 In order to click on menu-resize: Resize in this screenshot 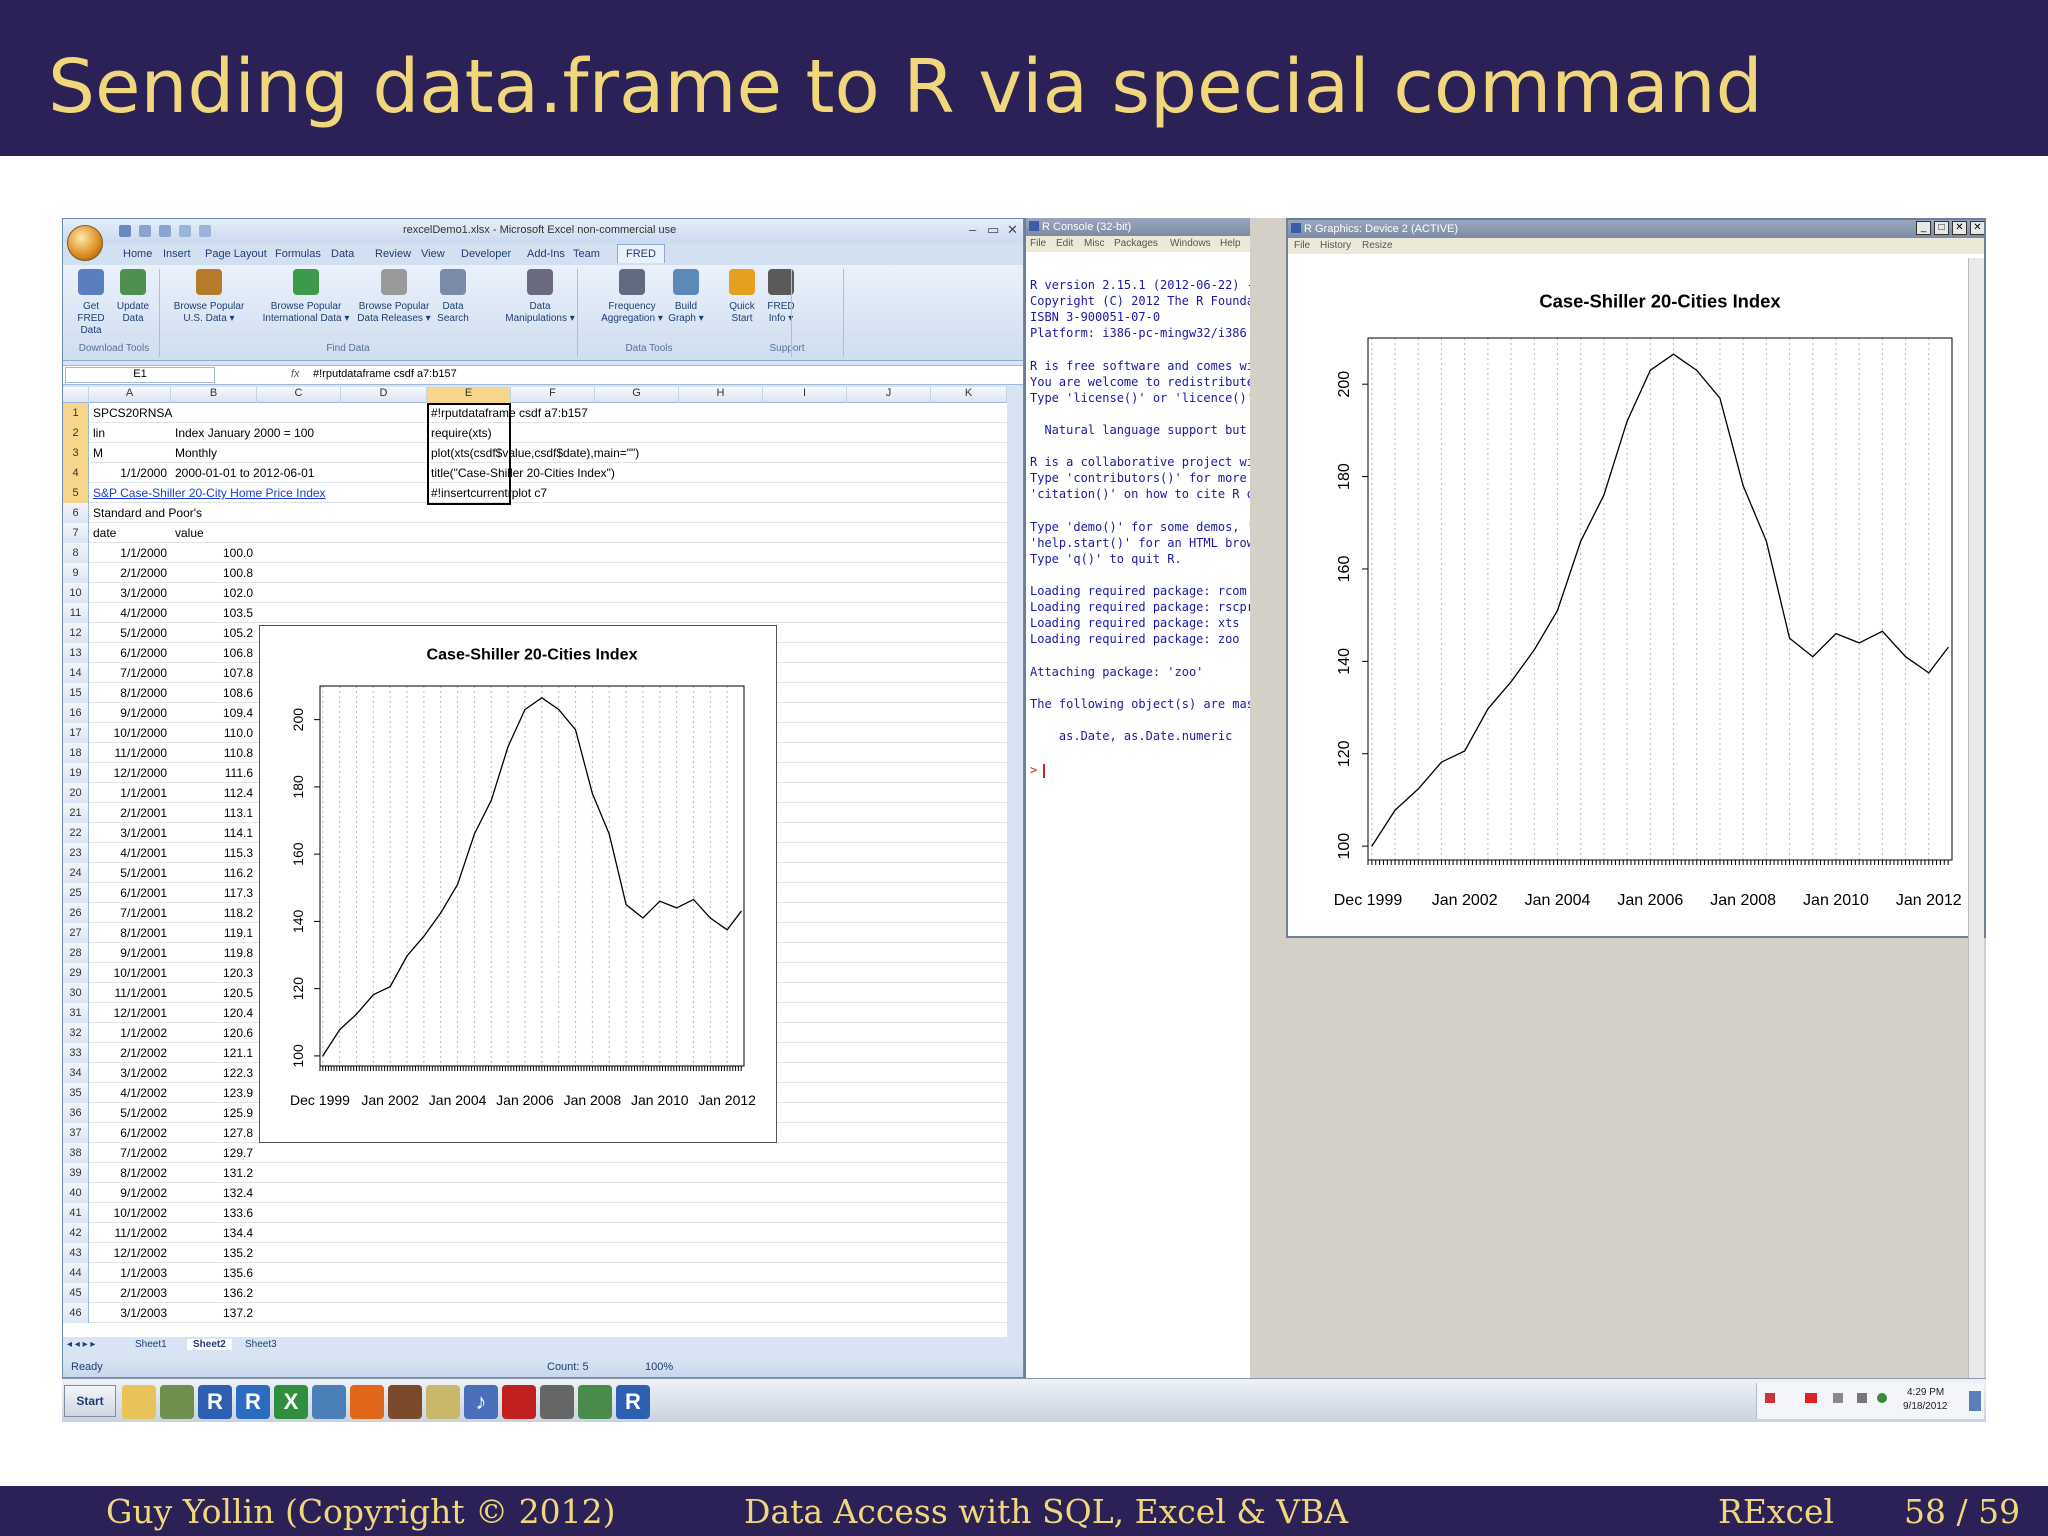, I will do `click(1377, 245)`.